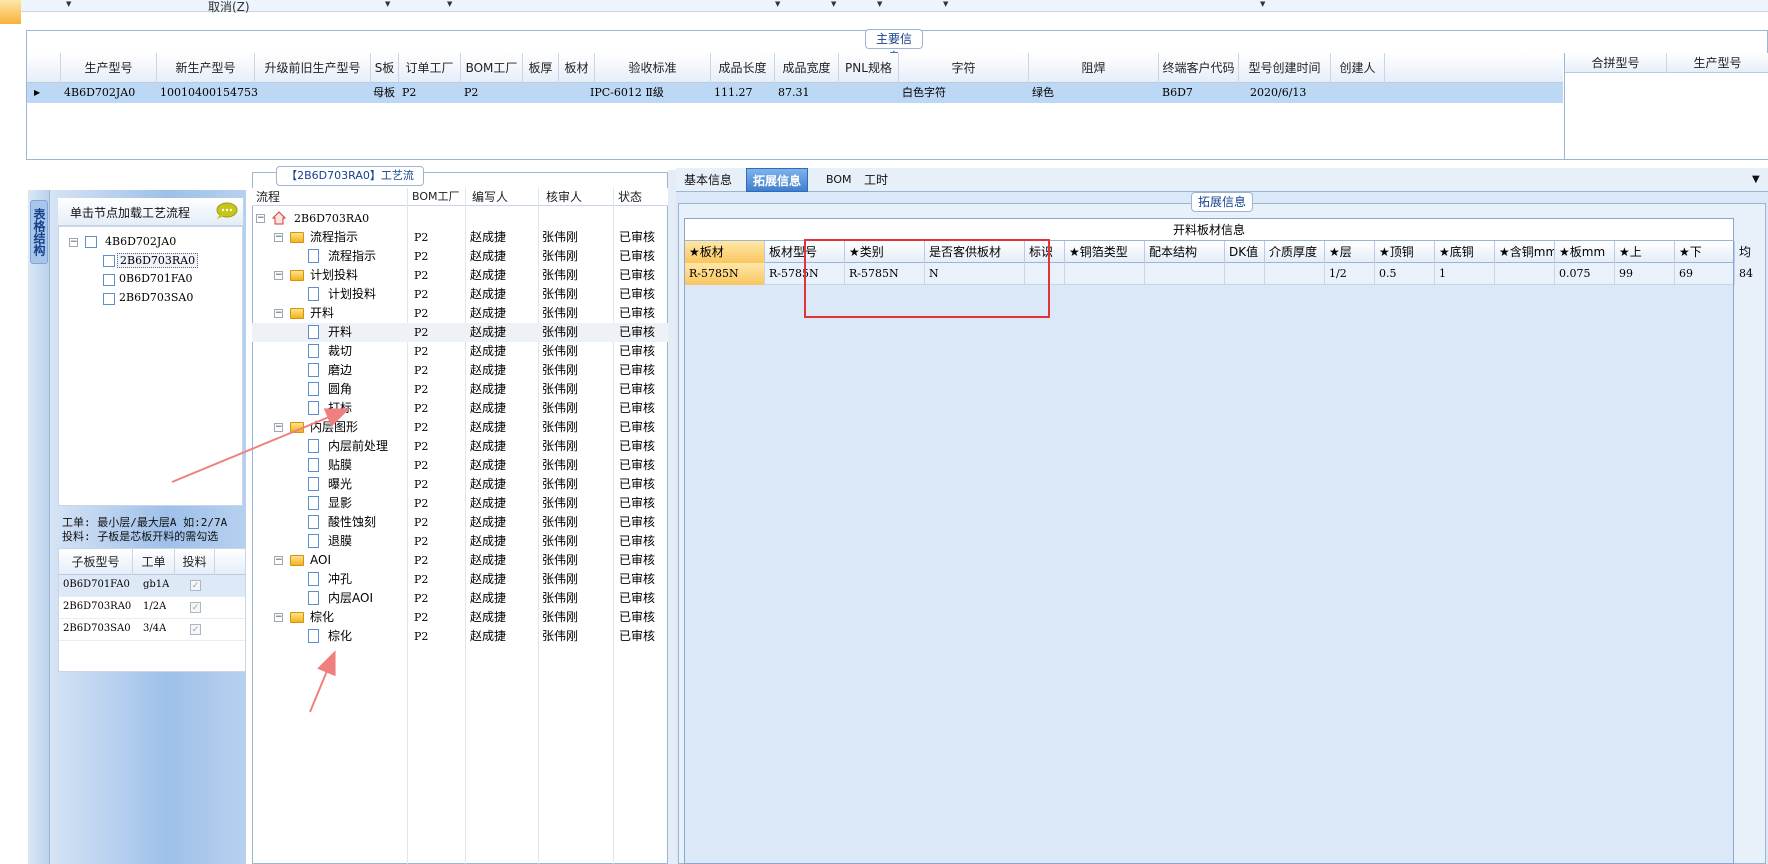 This screenshot has width=1768, height=864. I want to click on annotation-arrows, so click(260, 560).